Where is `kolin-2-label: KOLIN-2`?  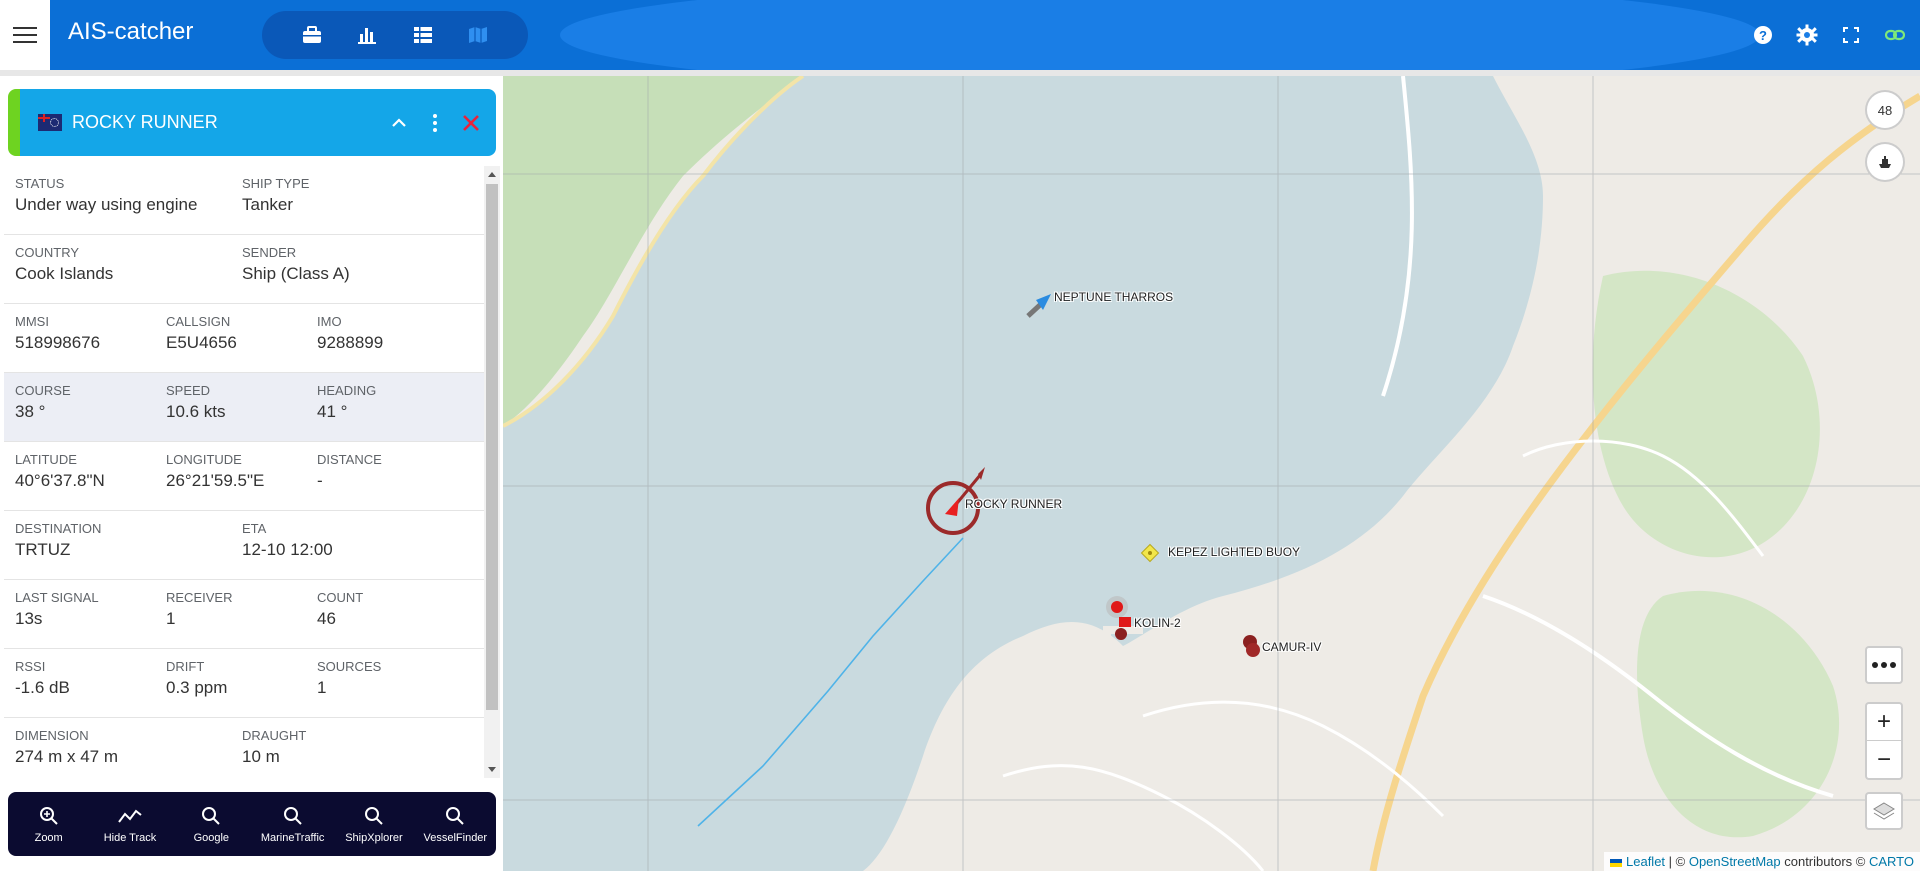
kolin-2-label: KOLIN-2 is located at coordinates (1157, 623).